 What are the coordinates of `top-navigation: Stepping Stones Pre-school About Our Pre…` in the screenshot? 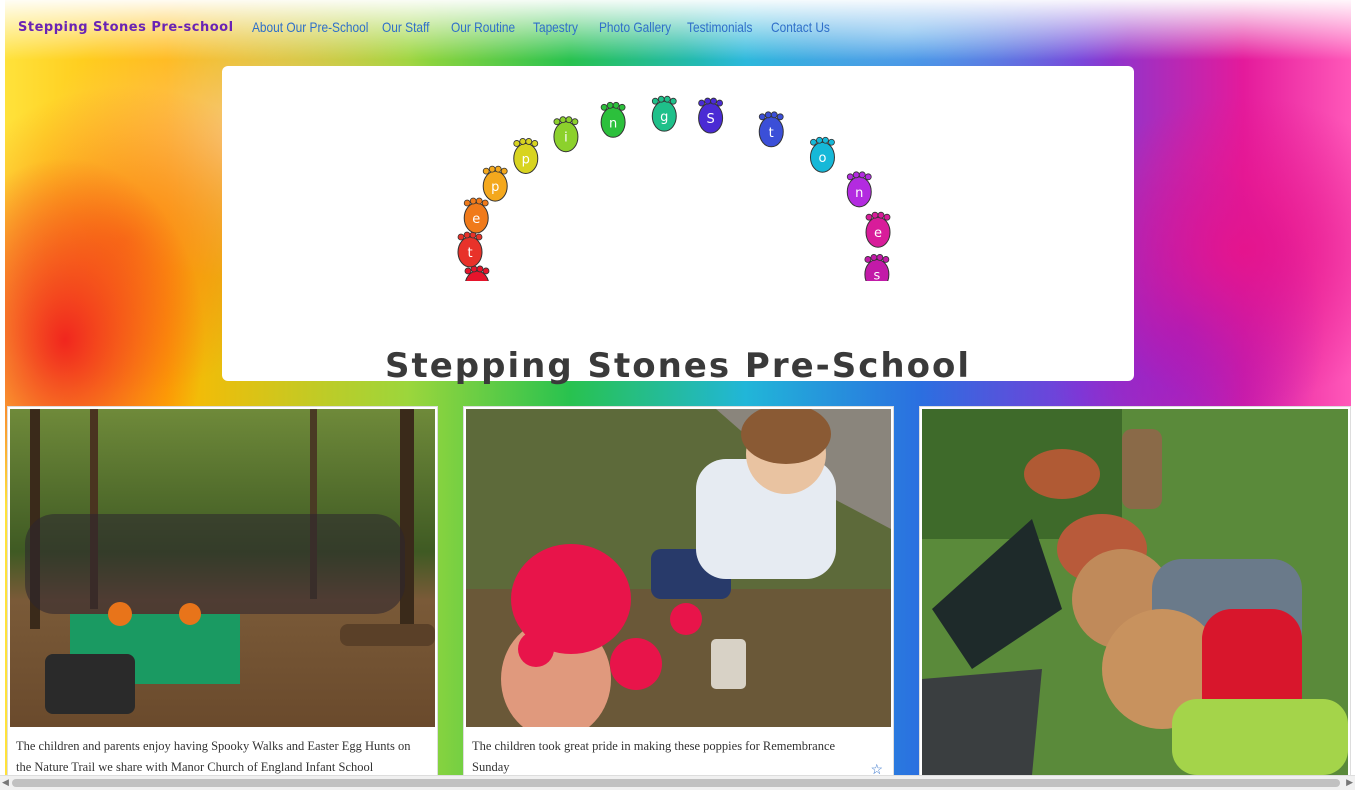 It's located at (677, 29).